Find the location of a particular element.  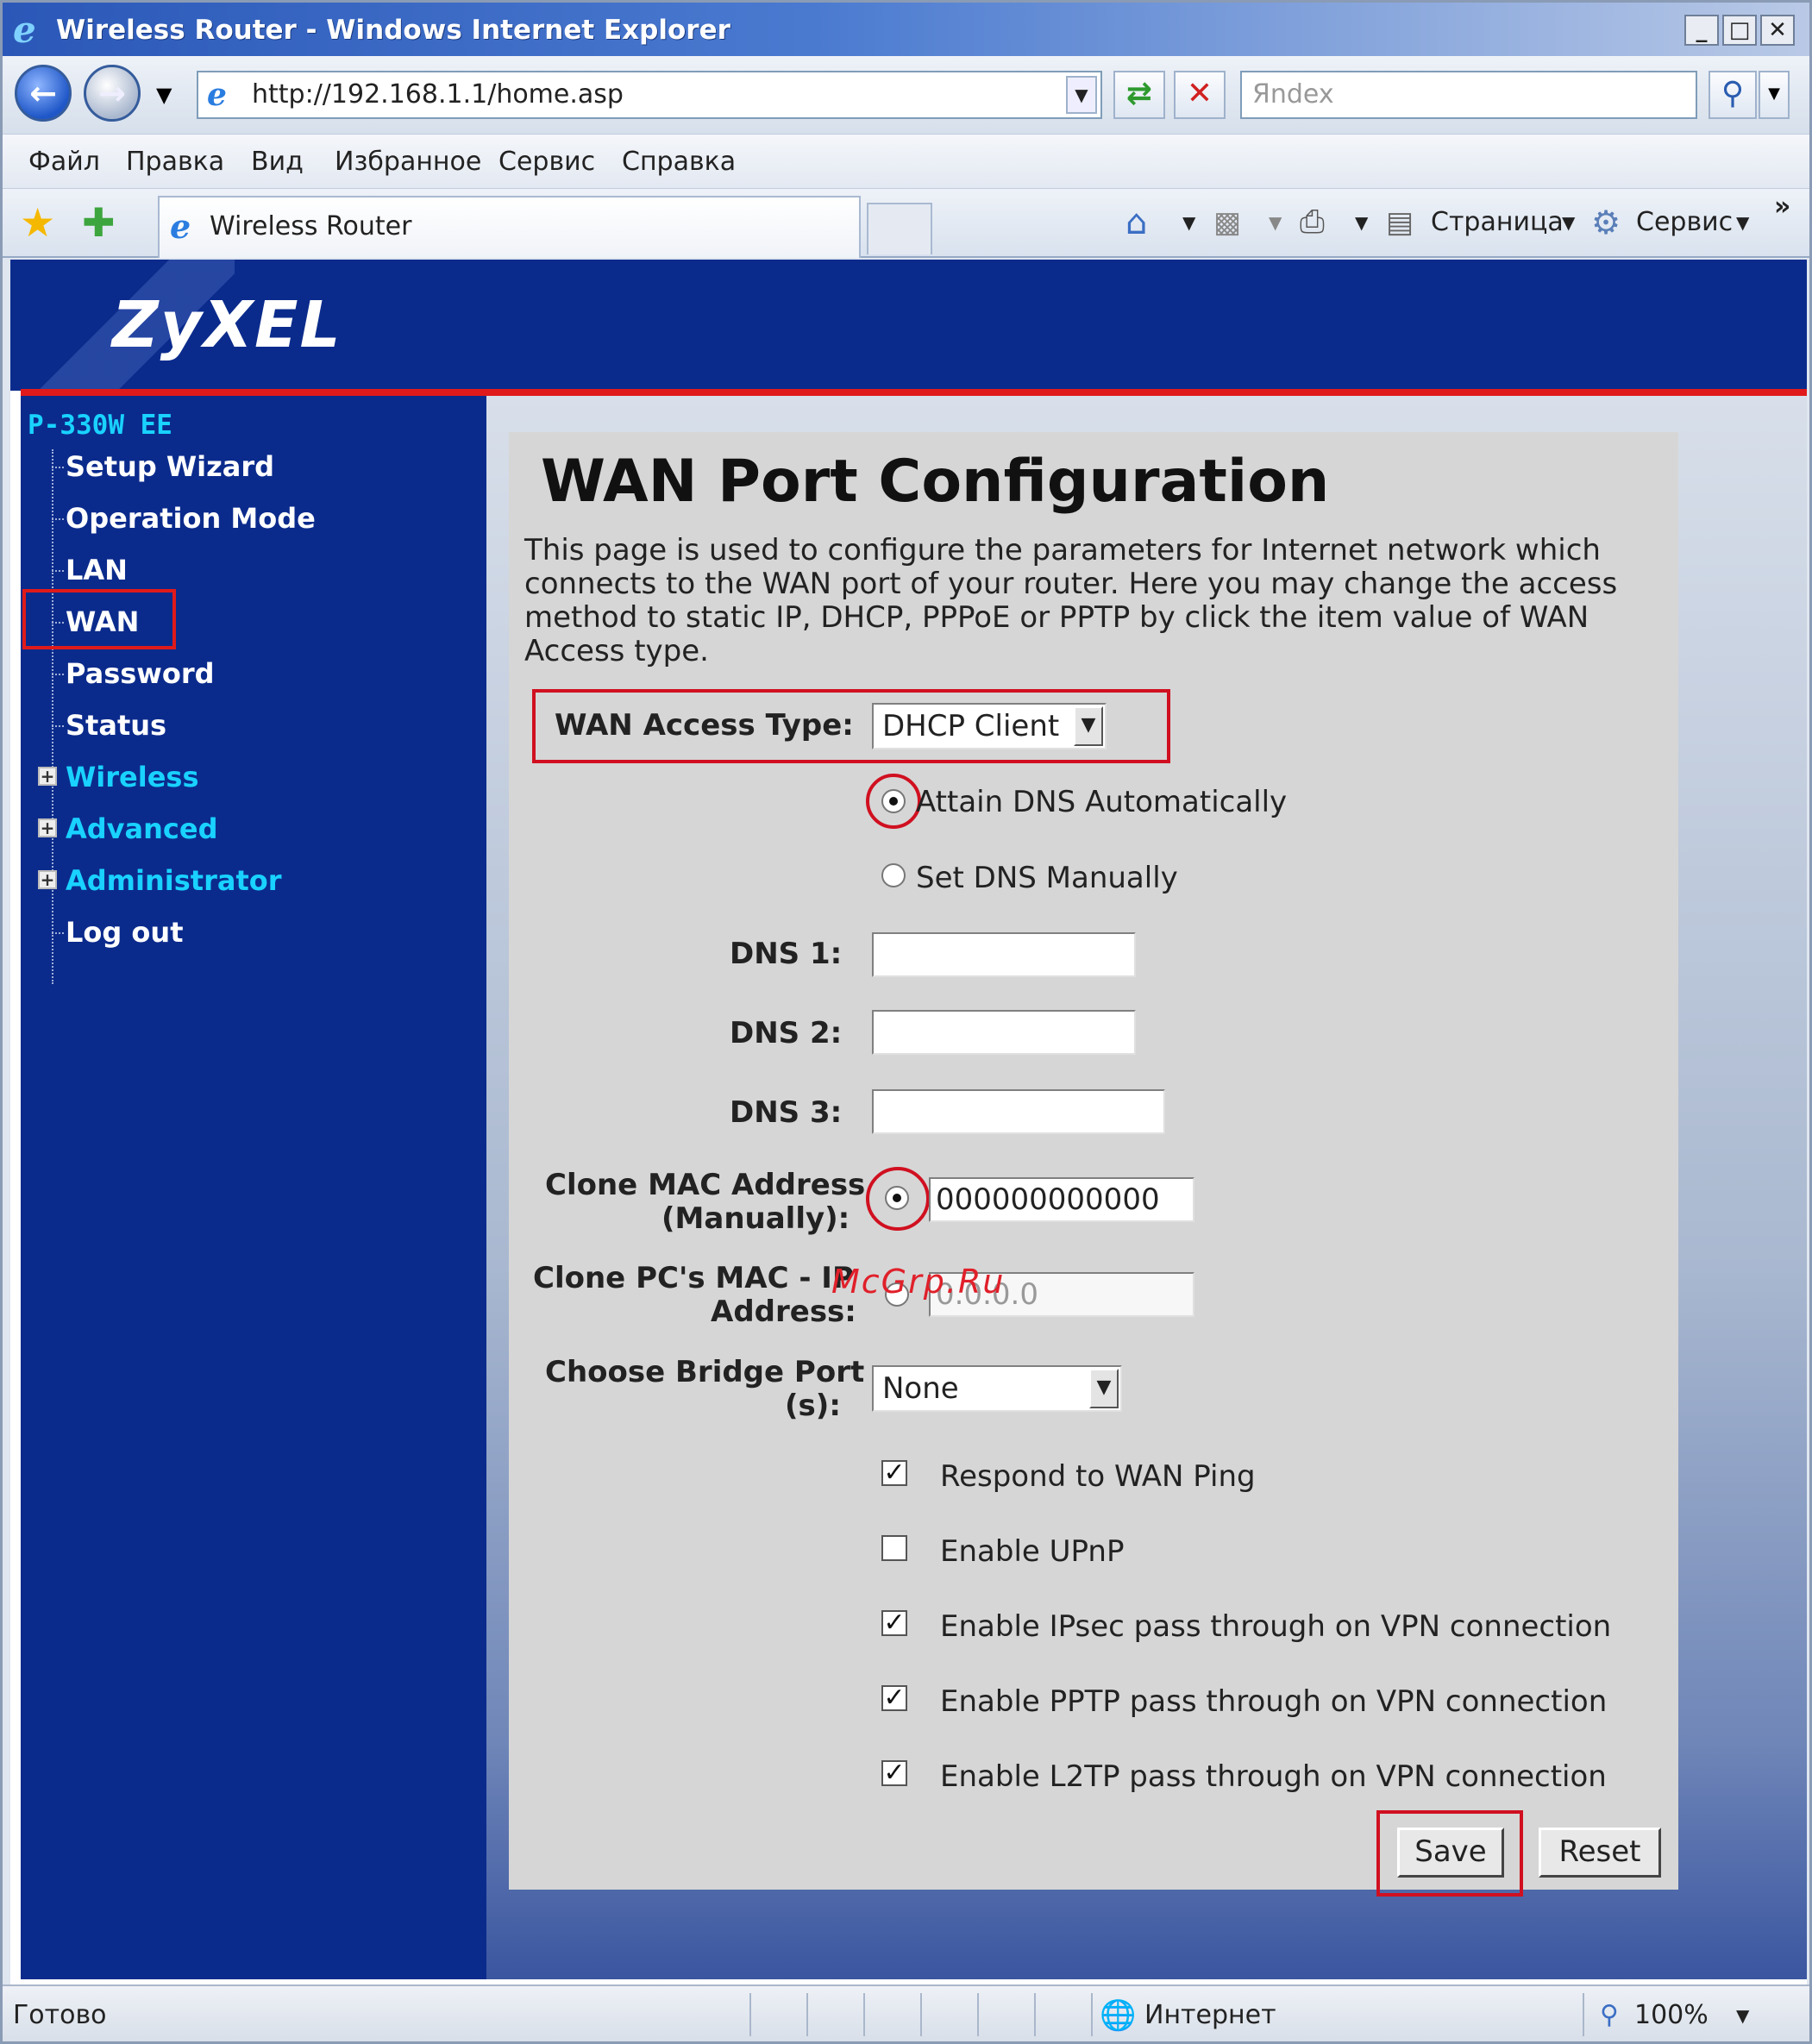

menu-file: Файл is located at coordinates (64, 162).